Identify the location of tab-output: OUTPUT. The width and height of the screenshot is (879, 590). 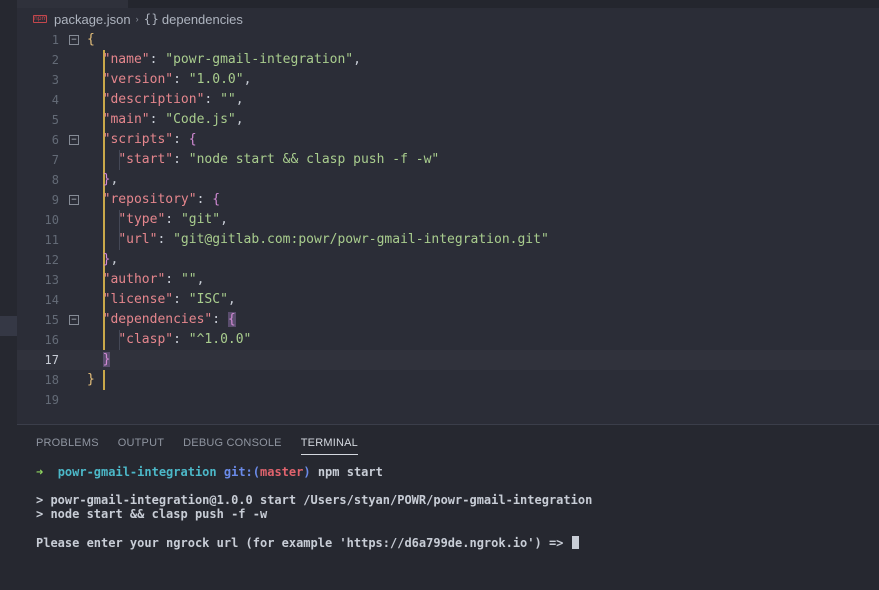
(141, 445).